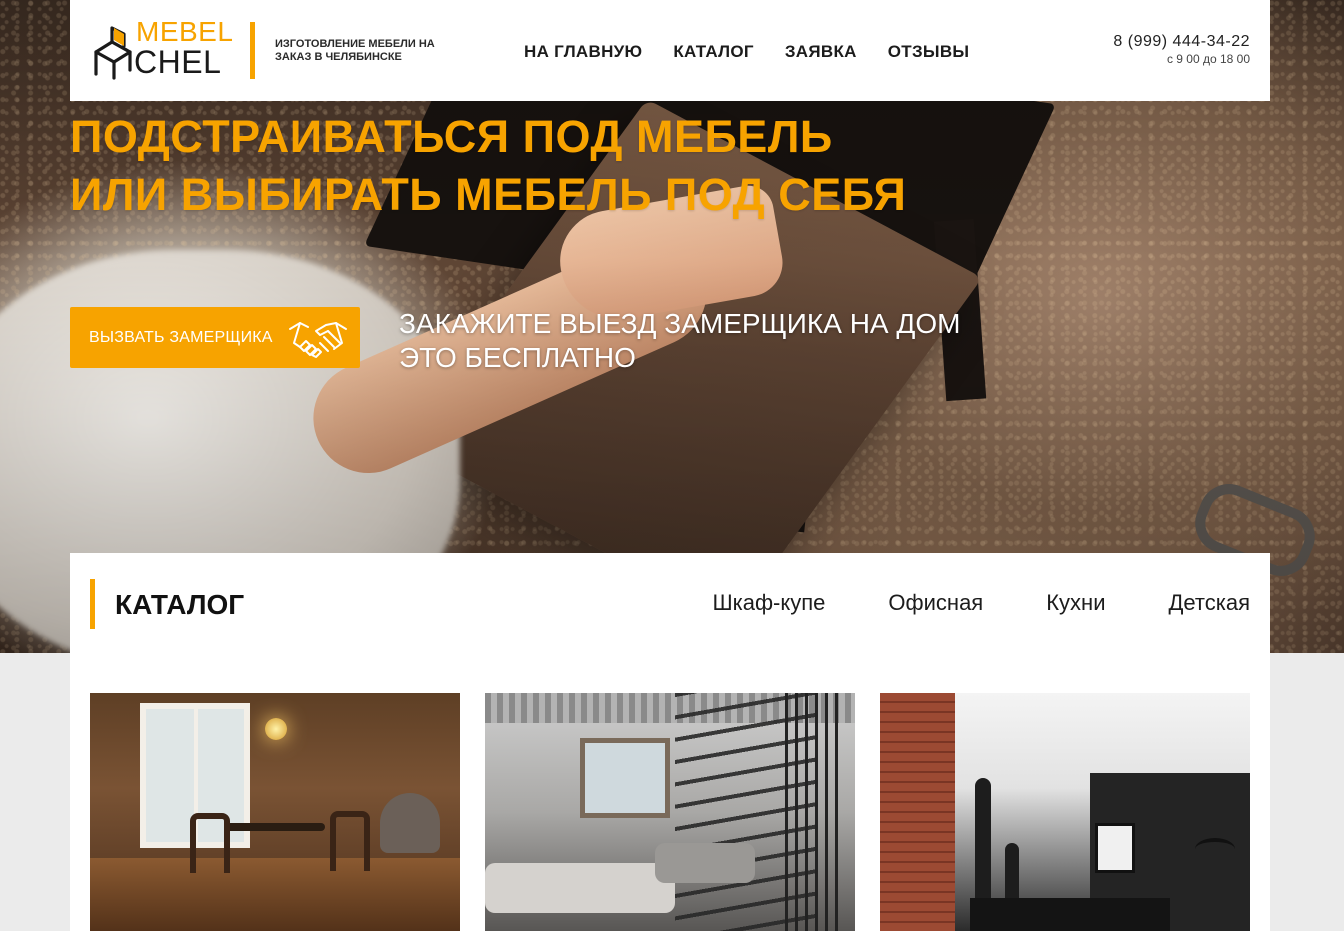  Describe the element at coordinates (275, 827) in the screenshot. I see `table-image` at that location.